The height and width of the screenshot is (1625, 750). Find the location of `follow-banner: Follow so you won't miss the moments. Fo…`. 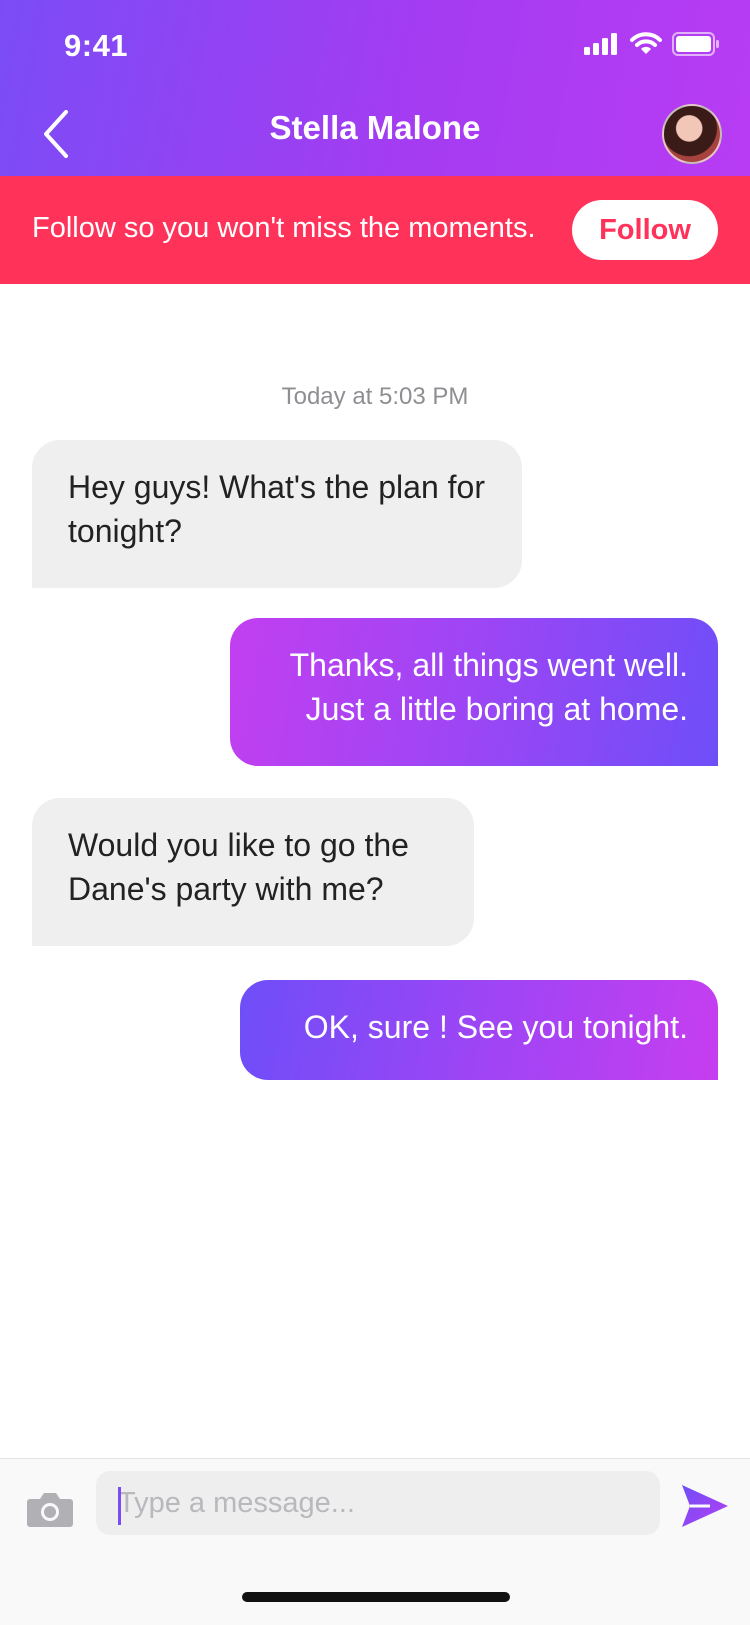

follow-banner: Follow so you won't miss the moments. Fo… is located at coordinates (375, 230).